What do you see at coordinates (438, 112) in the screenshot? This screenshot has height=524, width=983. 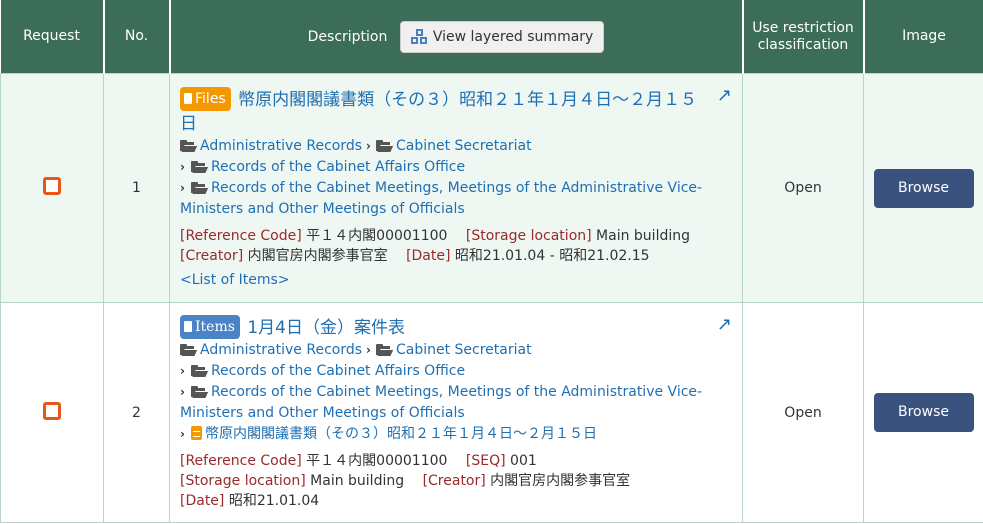 I see `record-title-link: 幣原内閣閣議書類（その３）昭和２１年１月４日～２月１５日` at bounding box center [438, 112].